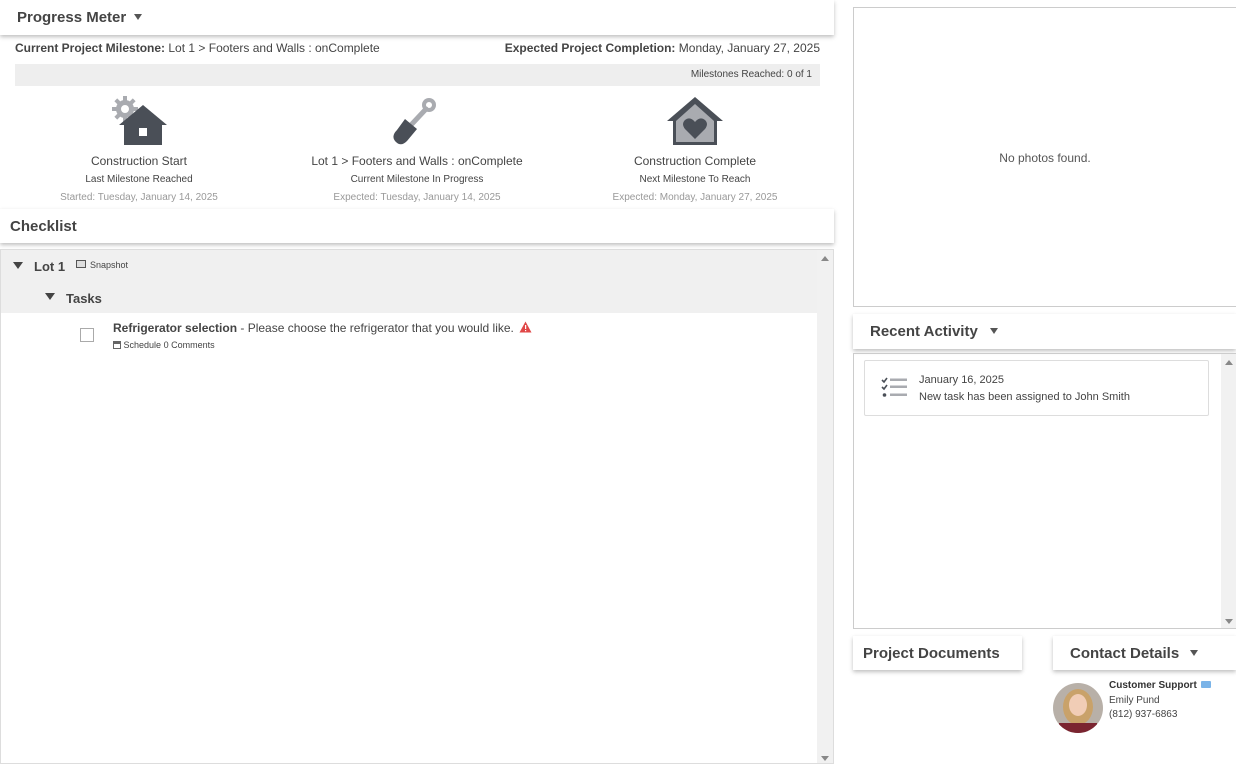 Image resolution: width=1236 pixels, height=764 pixels. I want to click on project-documents-header: Project Documents, so click(937, 653).